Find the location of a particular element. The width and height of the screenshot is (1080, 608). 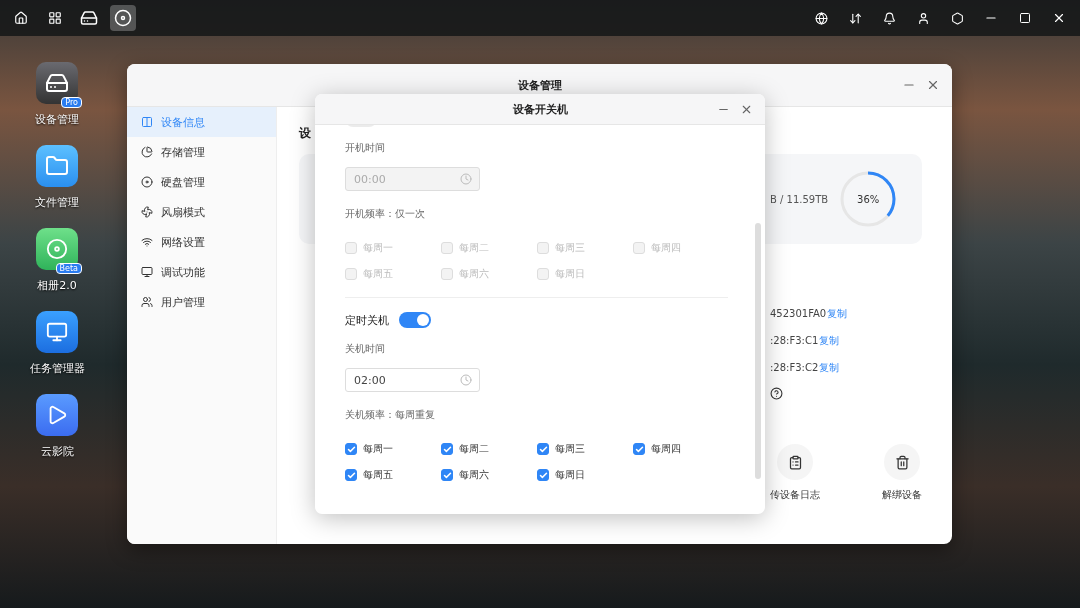

pie-icon is located at coordinates (147, 152).